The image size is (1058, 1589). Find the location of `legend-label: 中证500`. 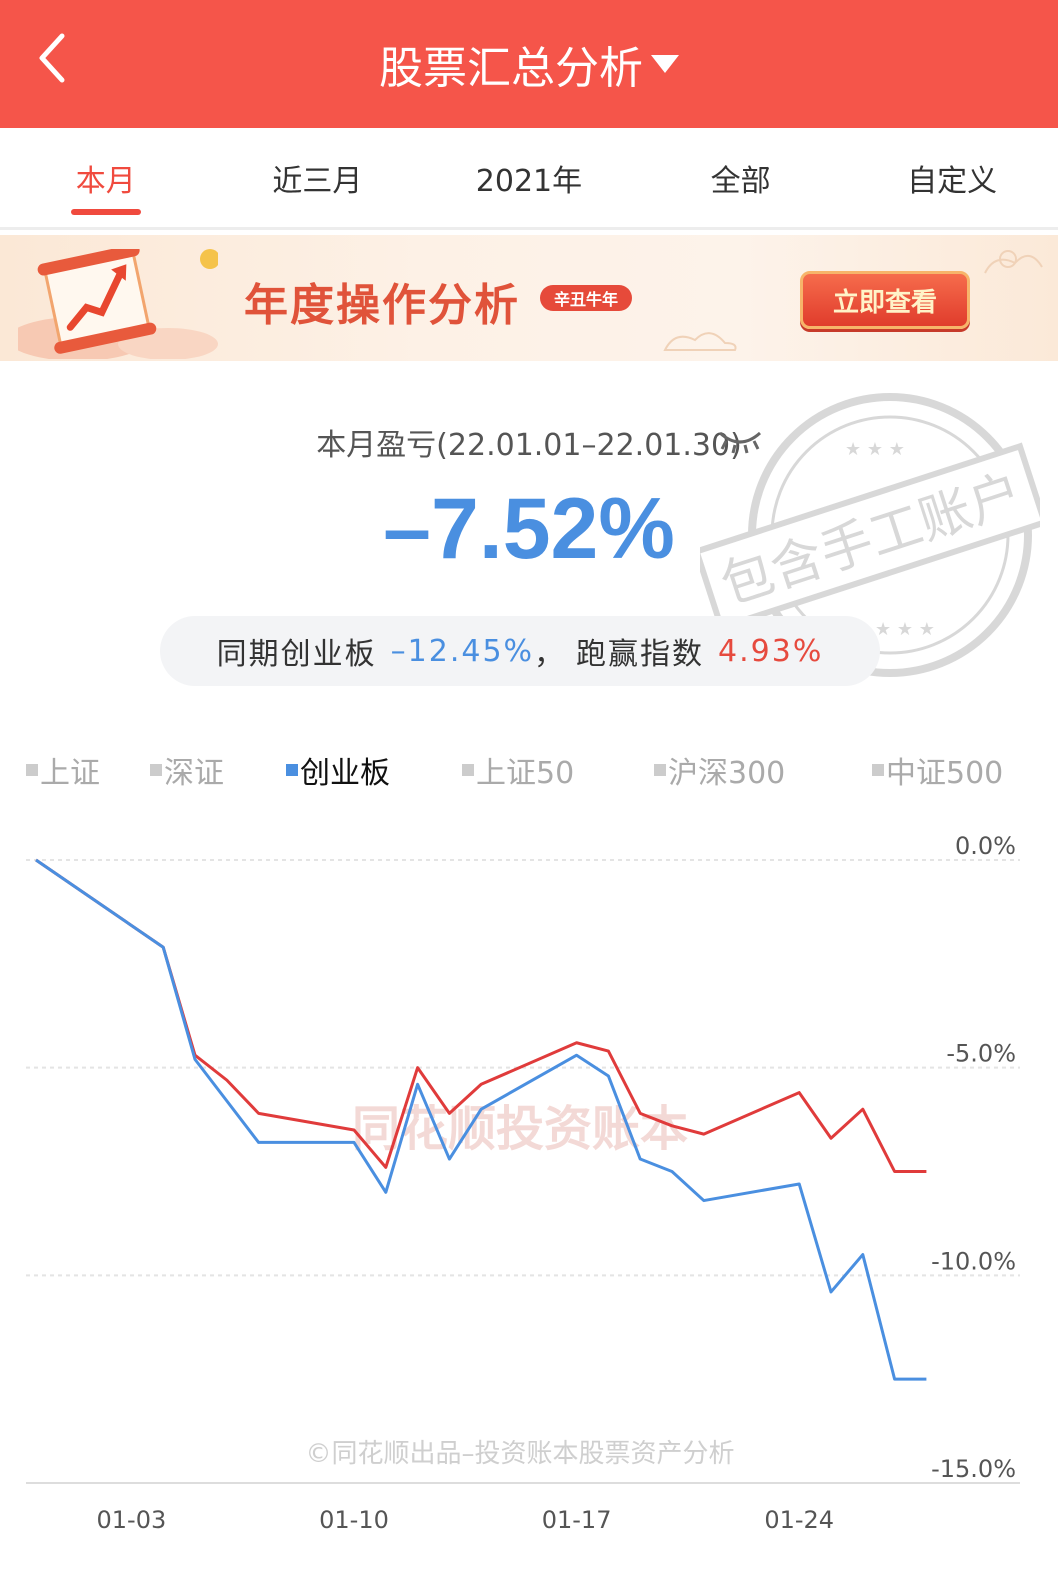

legend-label: 中证500 is located at coordinates (945, 773).